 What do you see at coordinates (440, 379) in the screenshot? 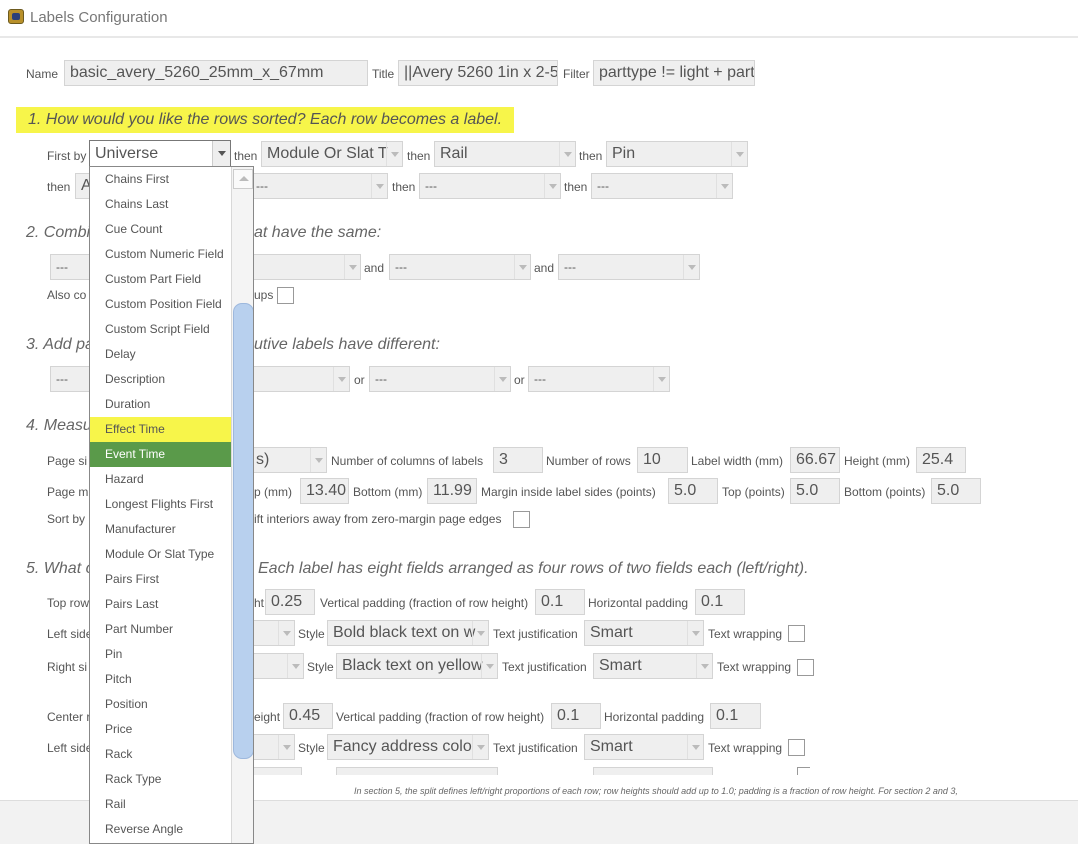
I see `page-break-select-2: ---` at bounding box center [440, 379].